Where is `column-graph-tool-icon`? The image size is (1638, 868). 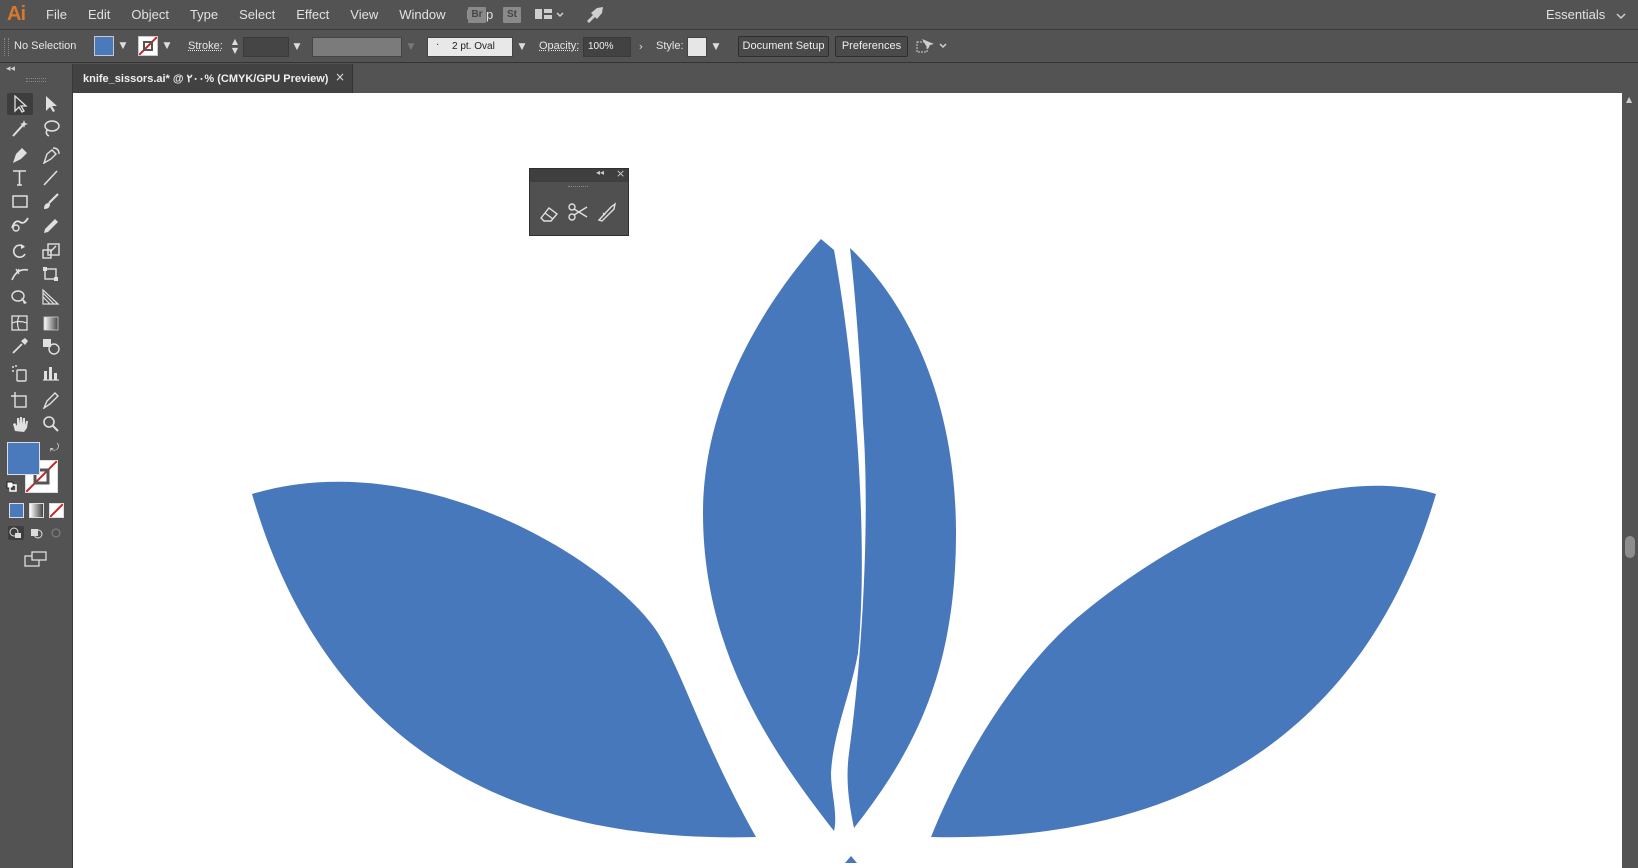
column-graph-tool-icon is located at coordinates (51, 373).